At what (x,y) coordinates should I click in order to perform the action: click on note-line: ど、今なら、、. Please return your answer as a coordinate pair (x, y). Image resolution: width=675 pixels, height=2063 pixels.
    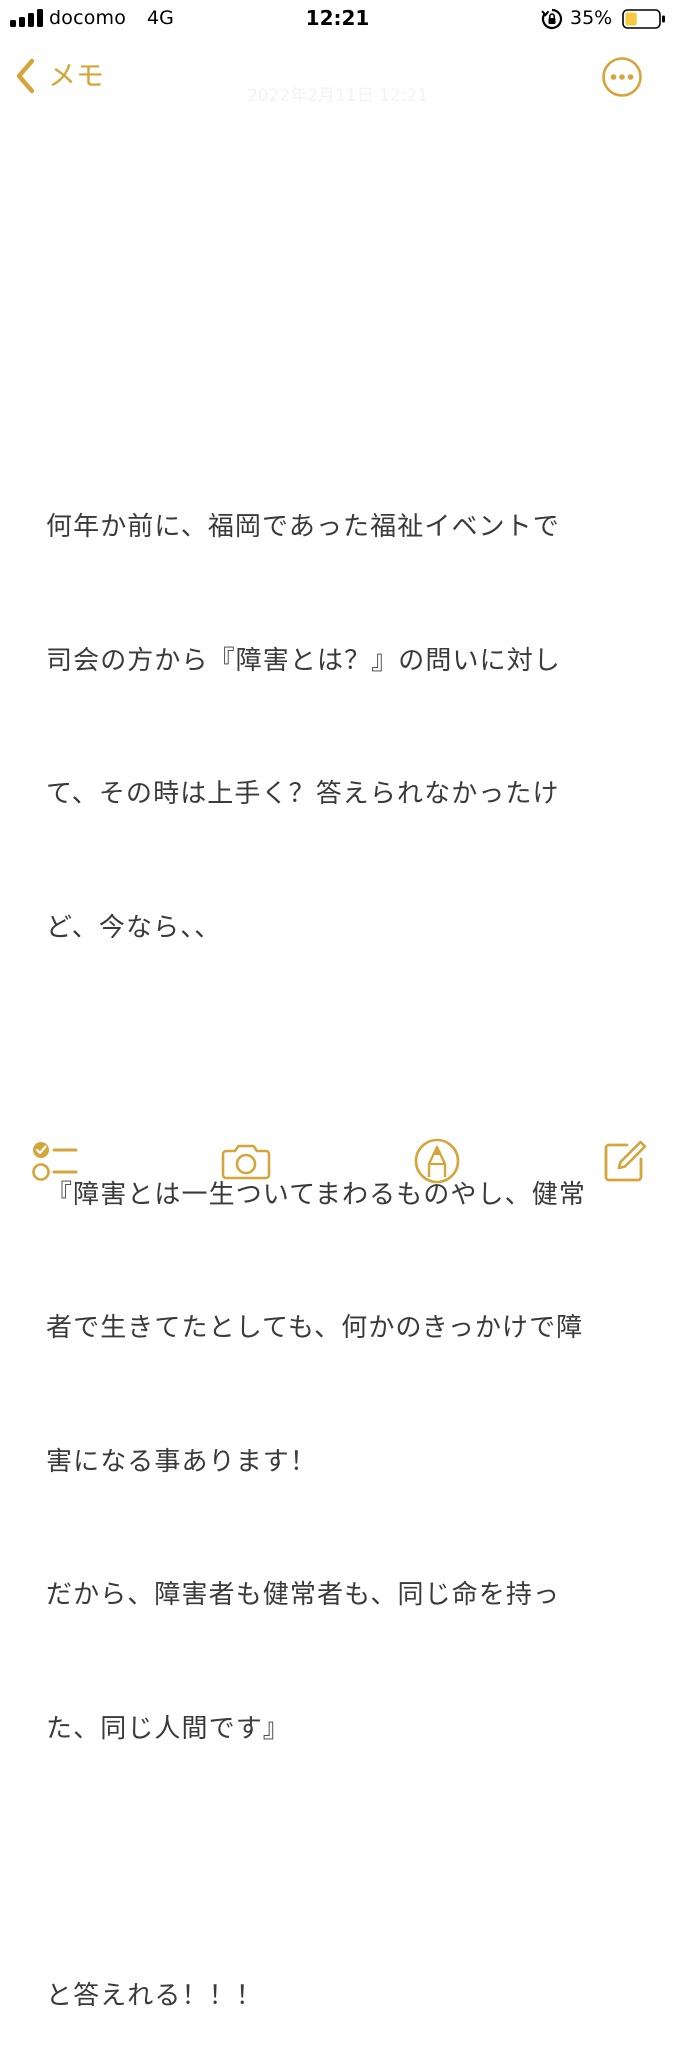
    Looking at the image, I should click on (134, 927).